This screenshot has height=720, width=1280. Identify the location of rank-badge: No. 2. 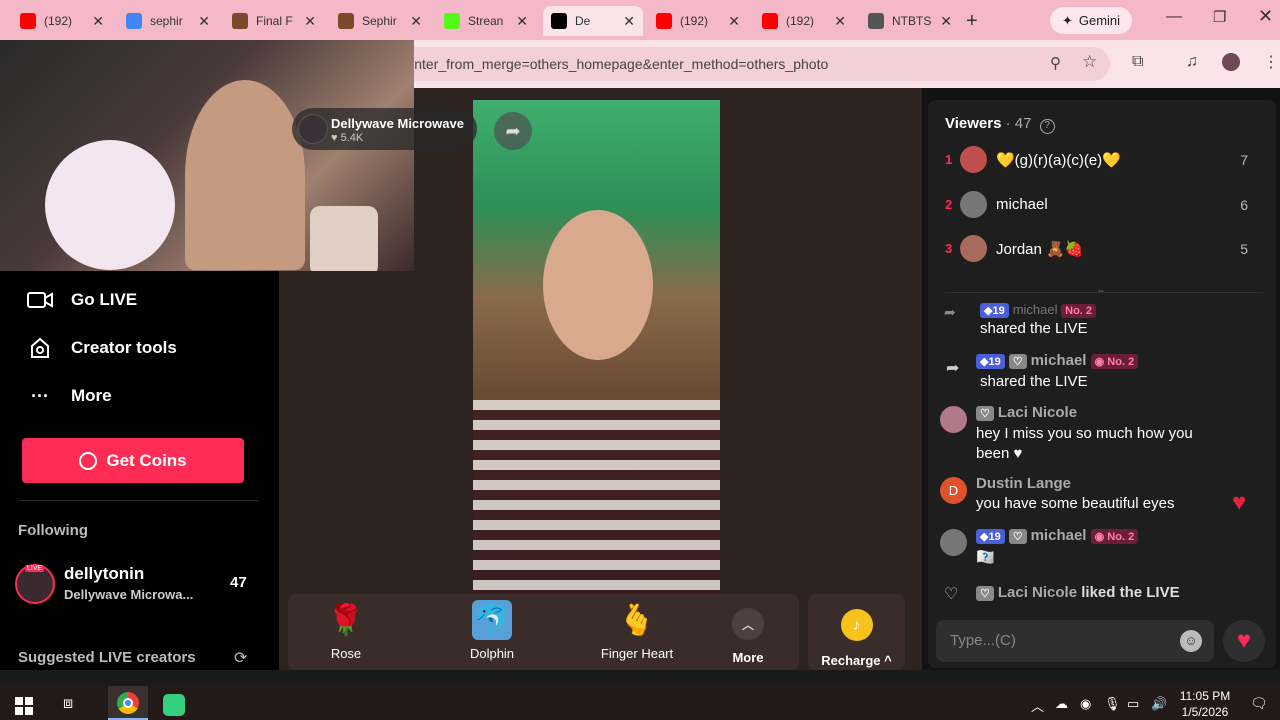
(1079, 311).